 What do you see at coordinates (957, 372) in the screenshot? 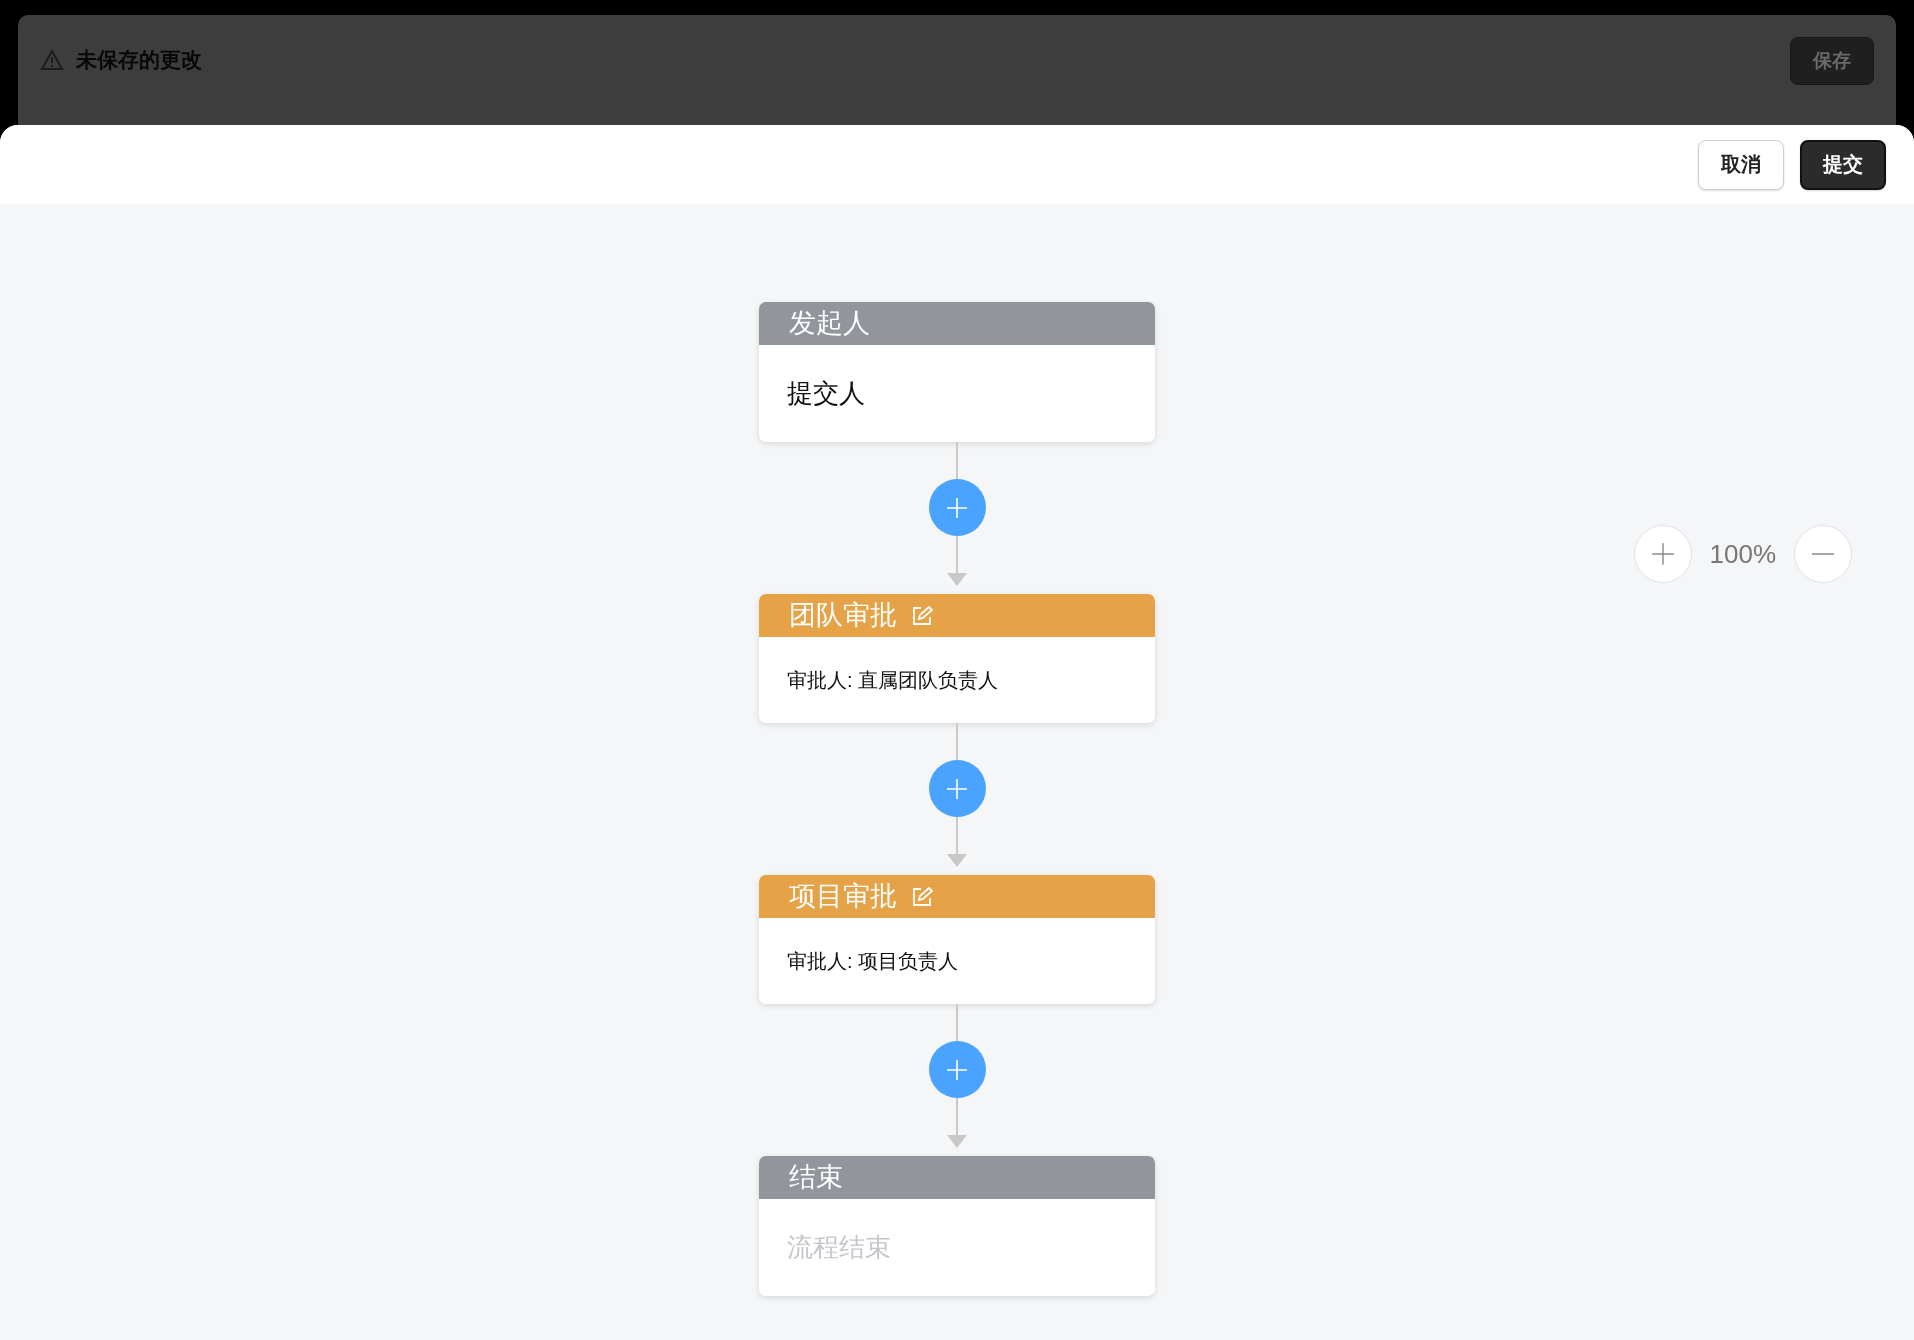
I see `flow-node: 发起人 提交人` at bounding box center [957, 372].